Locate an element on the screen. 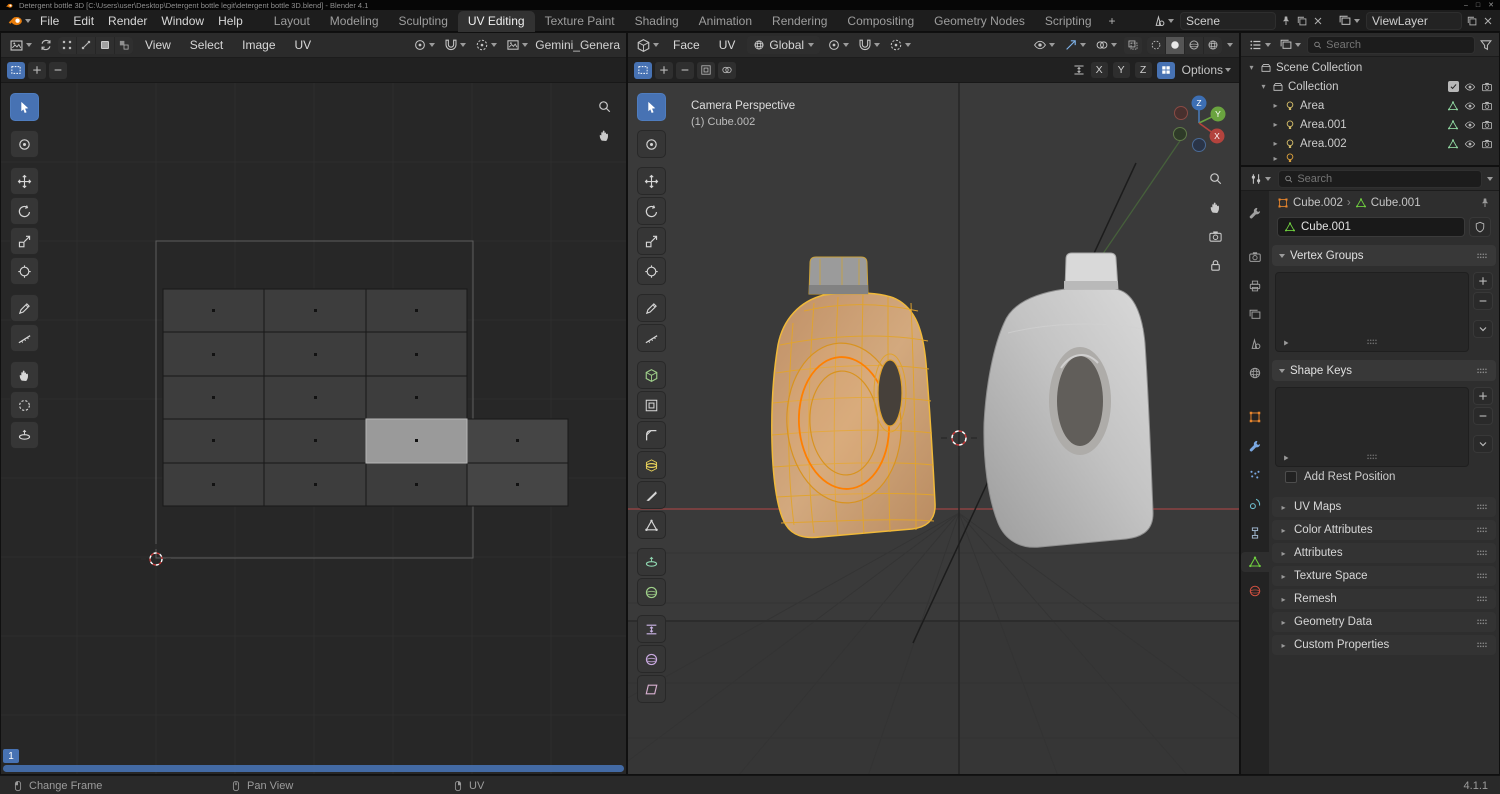 The image size is (1500, 794). tab-material is located at coordinates (1255, 591).